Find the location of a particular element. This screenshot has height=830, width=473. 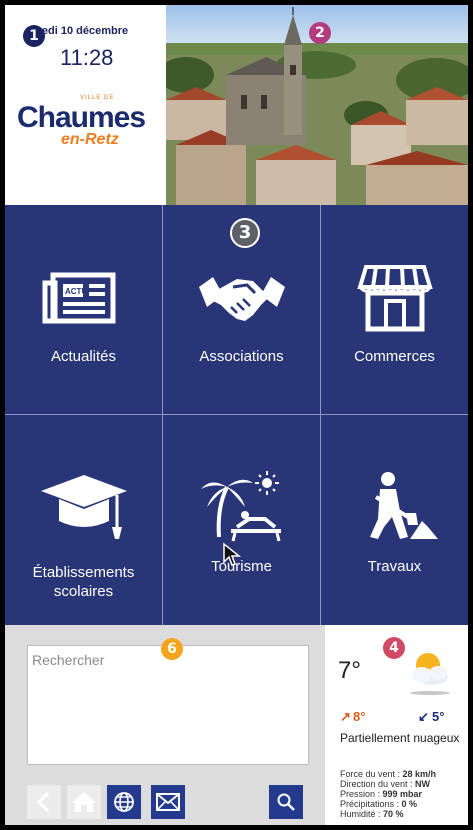

newspaper-icon: ACTU is located at coordinates (78, 298).